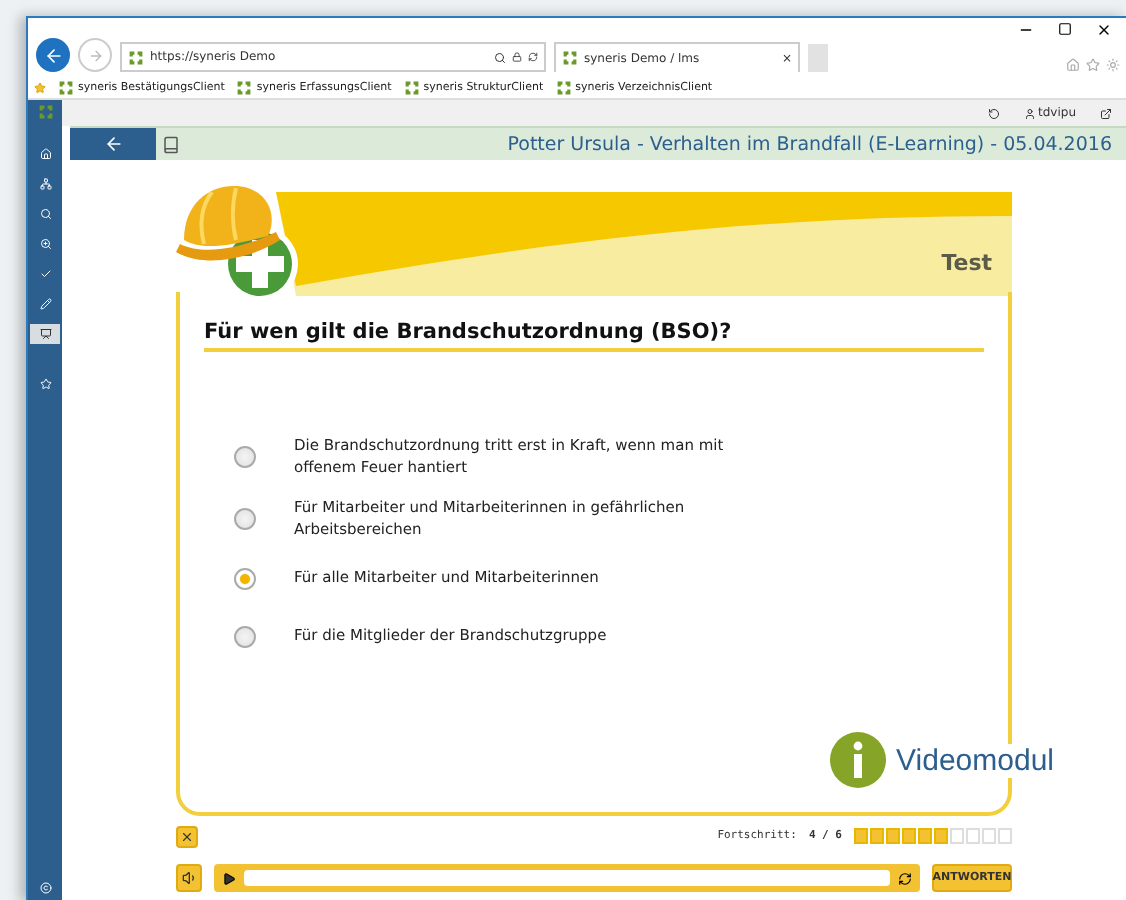 The image size is (1126, 900). I want to click on external-link-icon, so click(1106, 113).